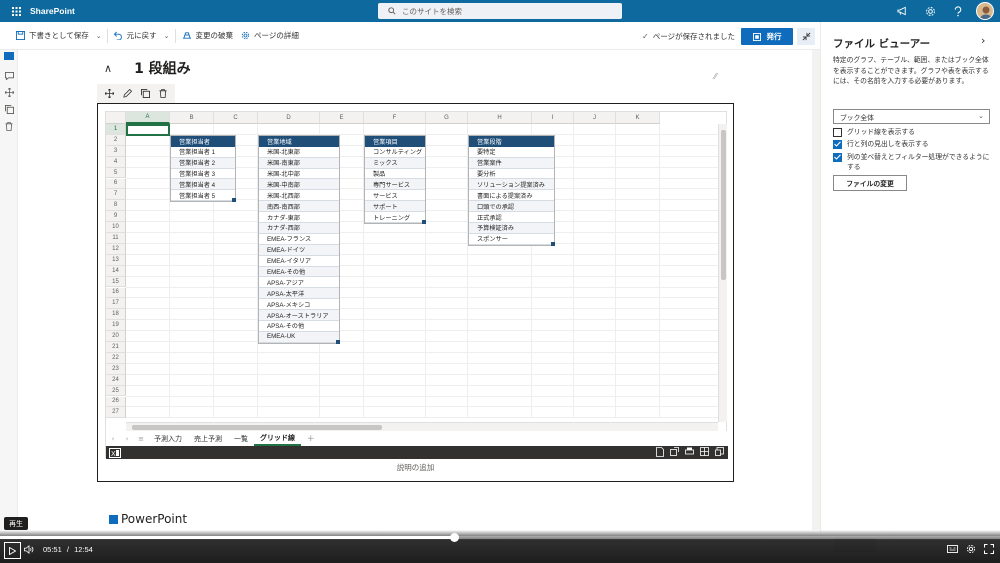 The height and width of the screenshot is (563, 1000). What do you see at coordinates (511, 196) in the screenshot?
I see `table-cell: 書面による提案済み` at bounding box center [511, 196].